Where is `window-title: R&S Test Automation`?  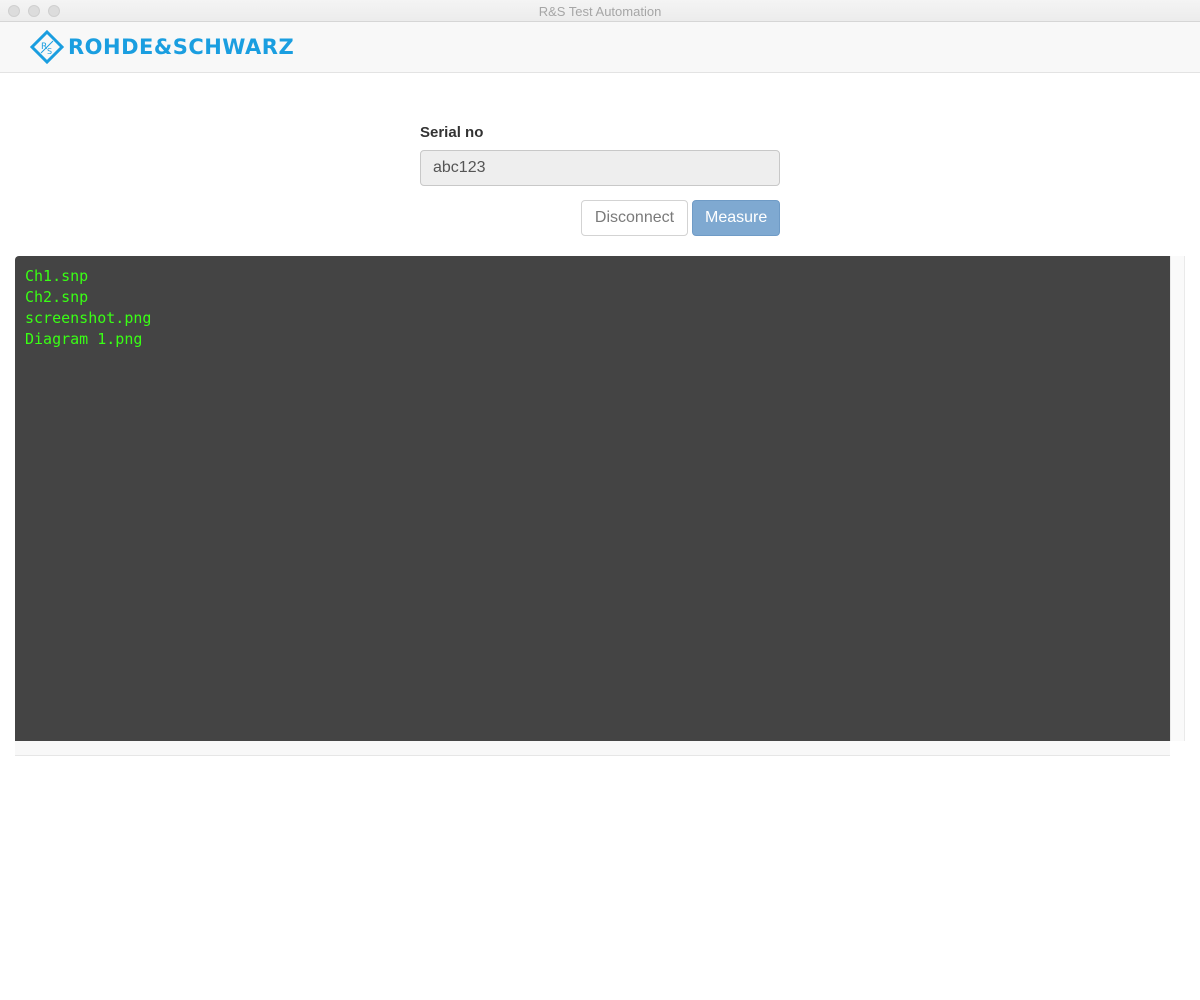 window-title: R&S Test Automation is located at coordinates (600, 11).